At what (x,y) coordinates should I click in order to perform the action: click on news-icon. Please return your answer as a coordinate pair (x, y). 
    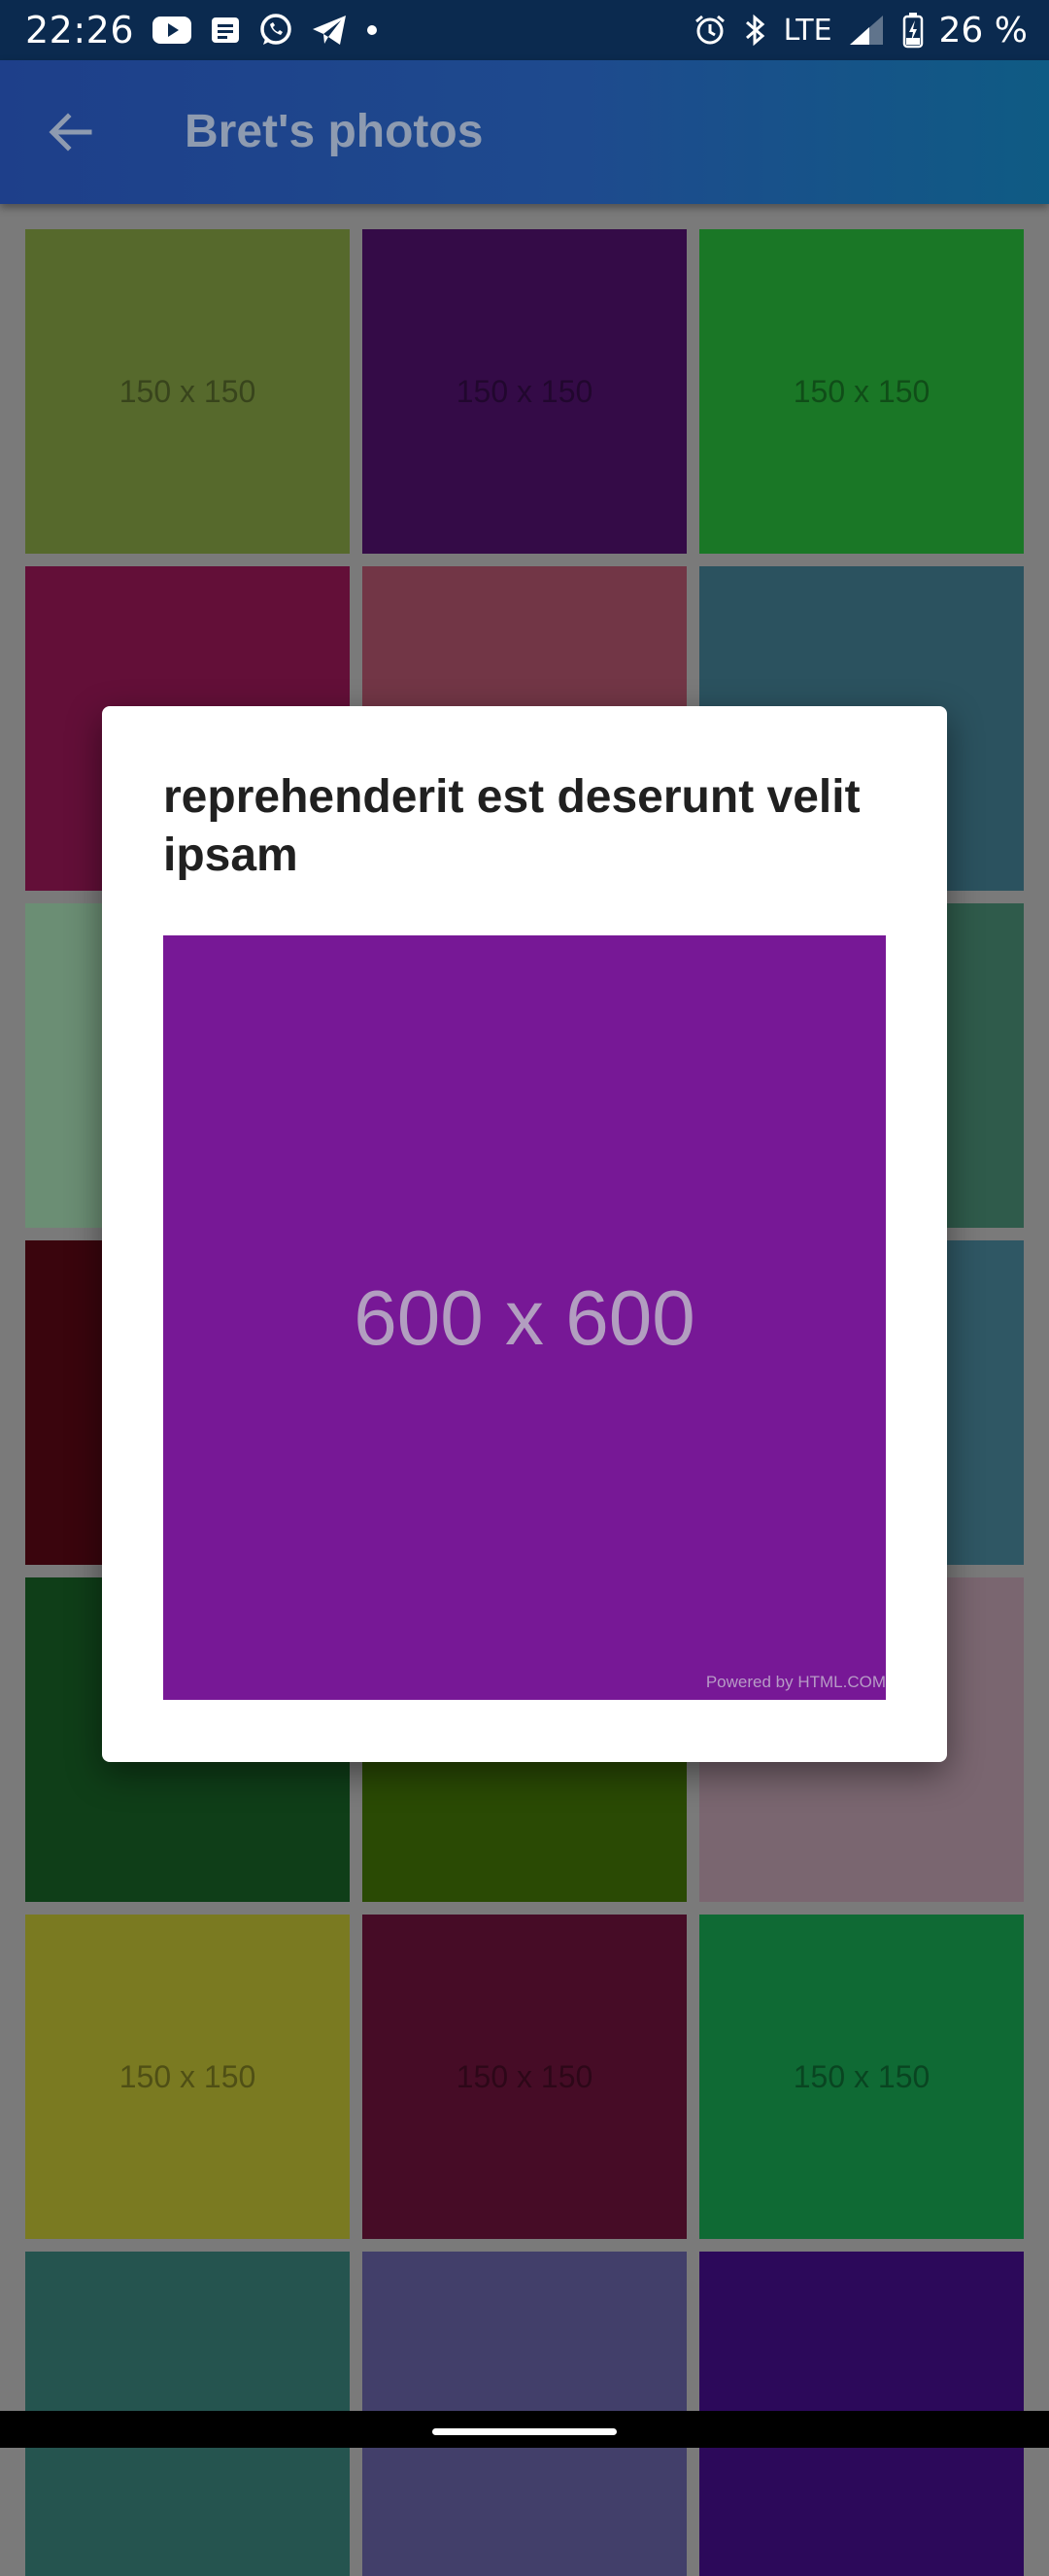
    Looking at the image, I should click on (225, 30).